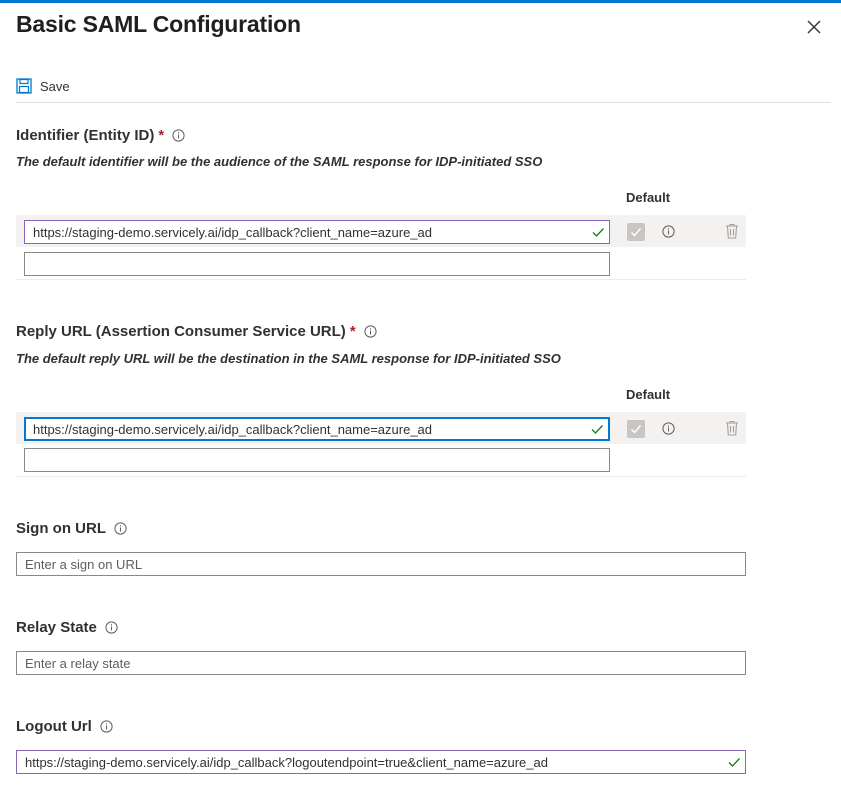 The image size is (841, 811). What do you see at coordinates (381, 564) in the screenshot?
I see `sign-on-url-input: Enter a sign on URL` at bounding box center [381, 564].